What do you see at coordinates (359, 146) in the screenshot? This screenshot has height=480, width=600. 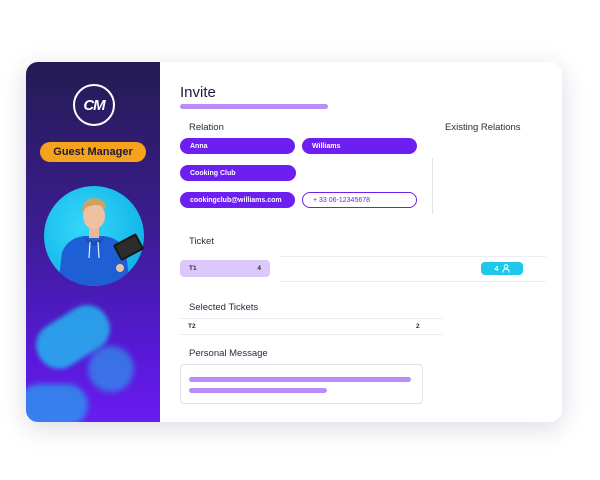 I see `last-name-field: Williams` at bounding box center [359, 146].